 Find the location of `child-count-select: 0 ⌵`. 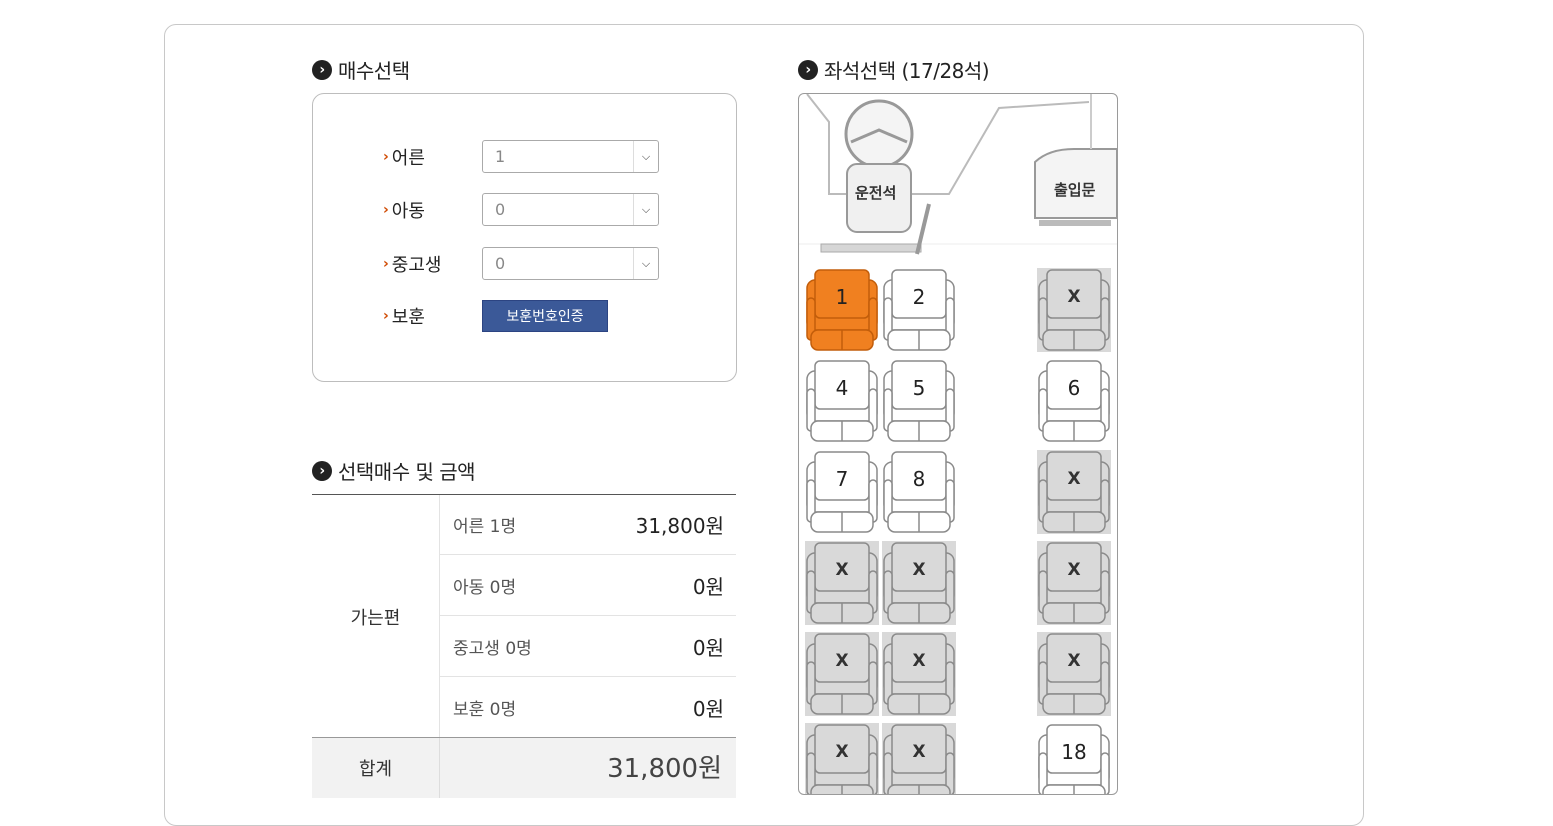

child-count-select: 0 ⌵ is located at coordinates (570, 209).